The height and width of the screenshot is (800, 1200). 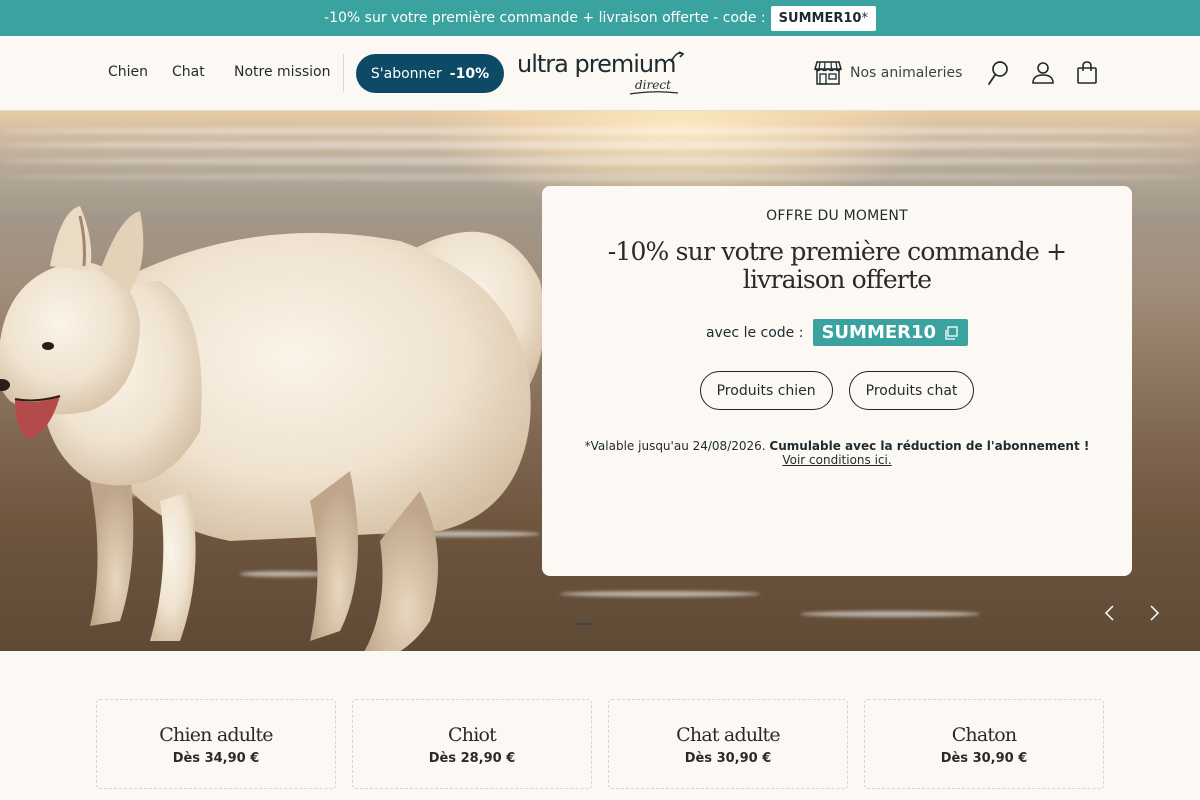 I want to click on store-link: Nos animaleries, so click(x=888, y=73).